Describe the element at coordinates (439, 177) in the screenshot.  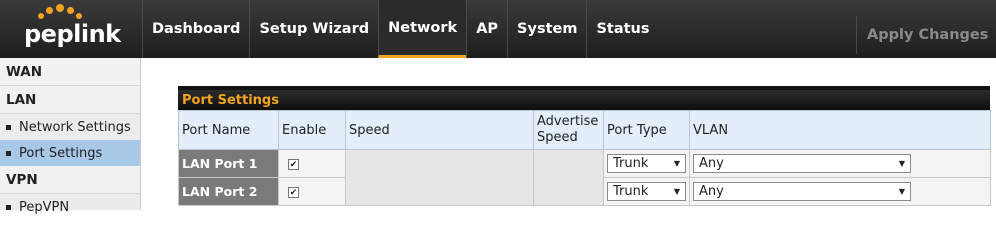
I see `speed-cell` at that location.